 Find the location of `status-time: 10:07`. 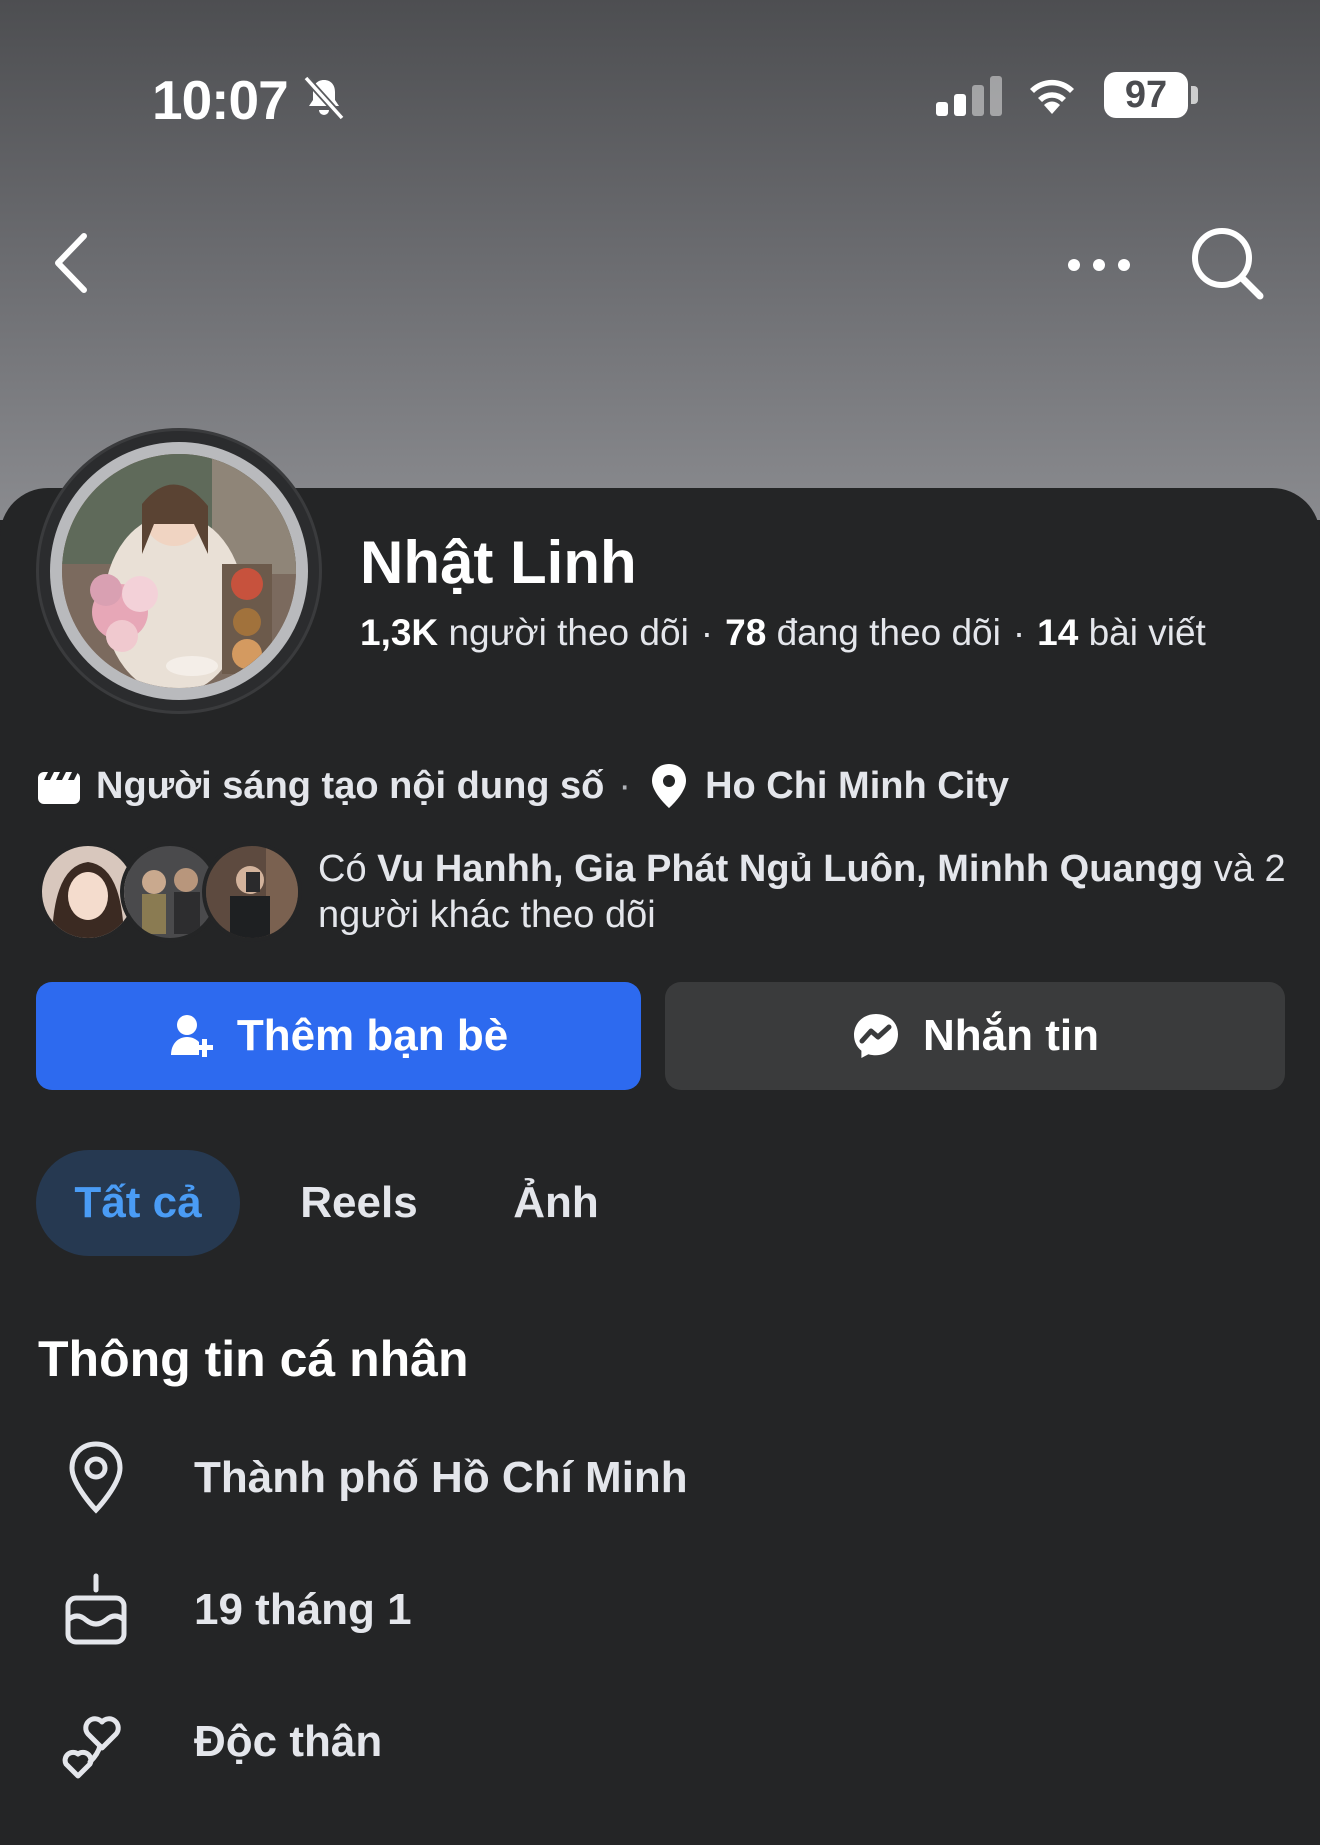

status-time: 10:07 is located at coordinates (220, 100).